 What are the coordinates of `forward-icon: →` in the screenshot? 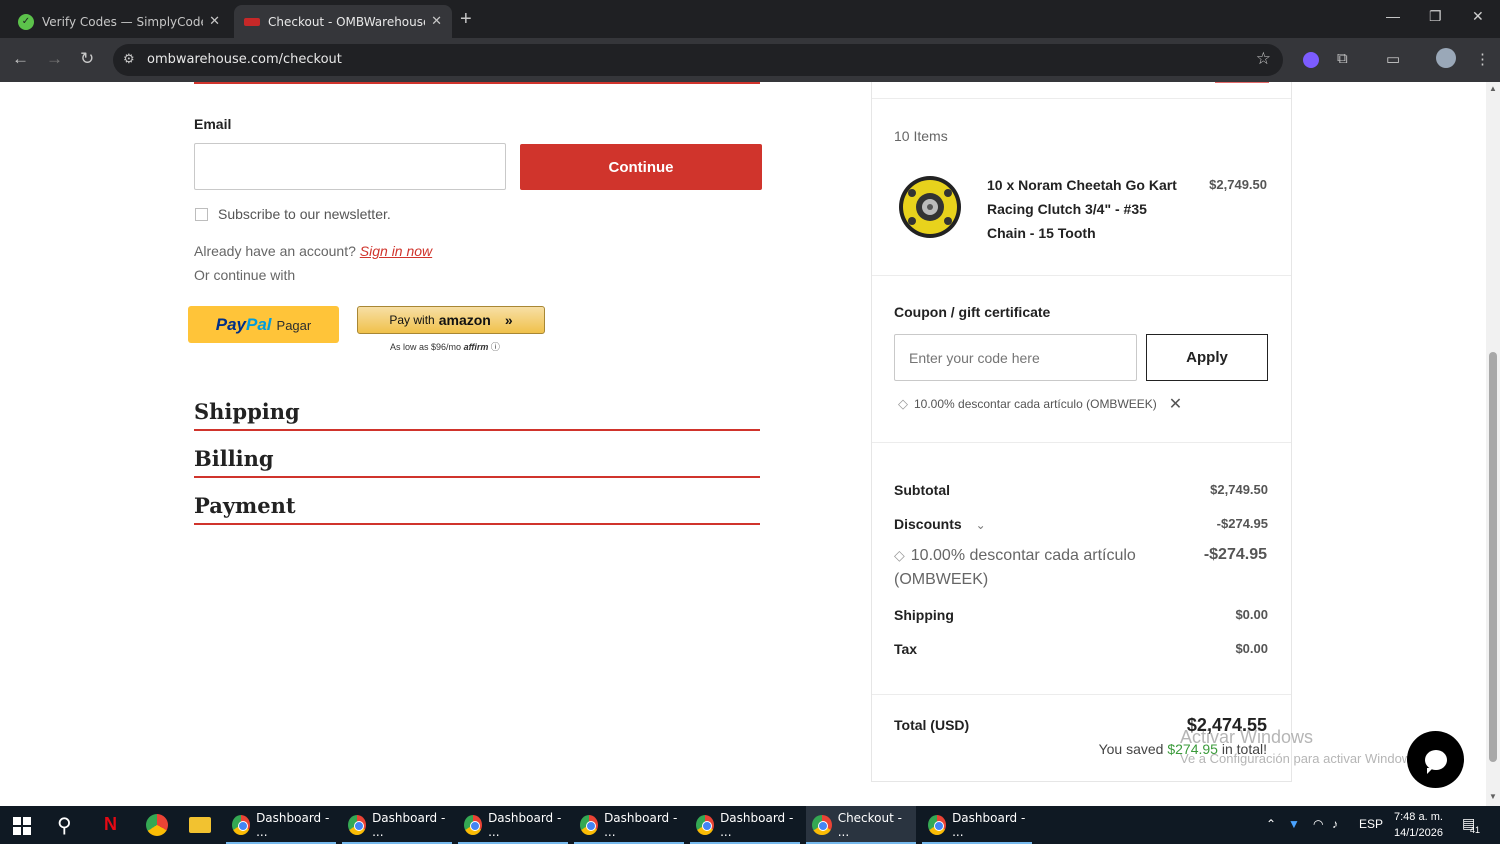 It's located at (54, 59).